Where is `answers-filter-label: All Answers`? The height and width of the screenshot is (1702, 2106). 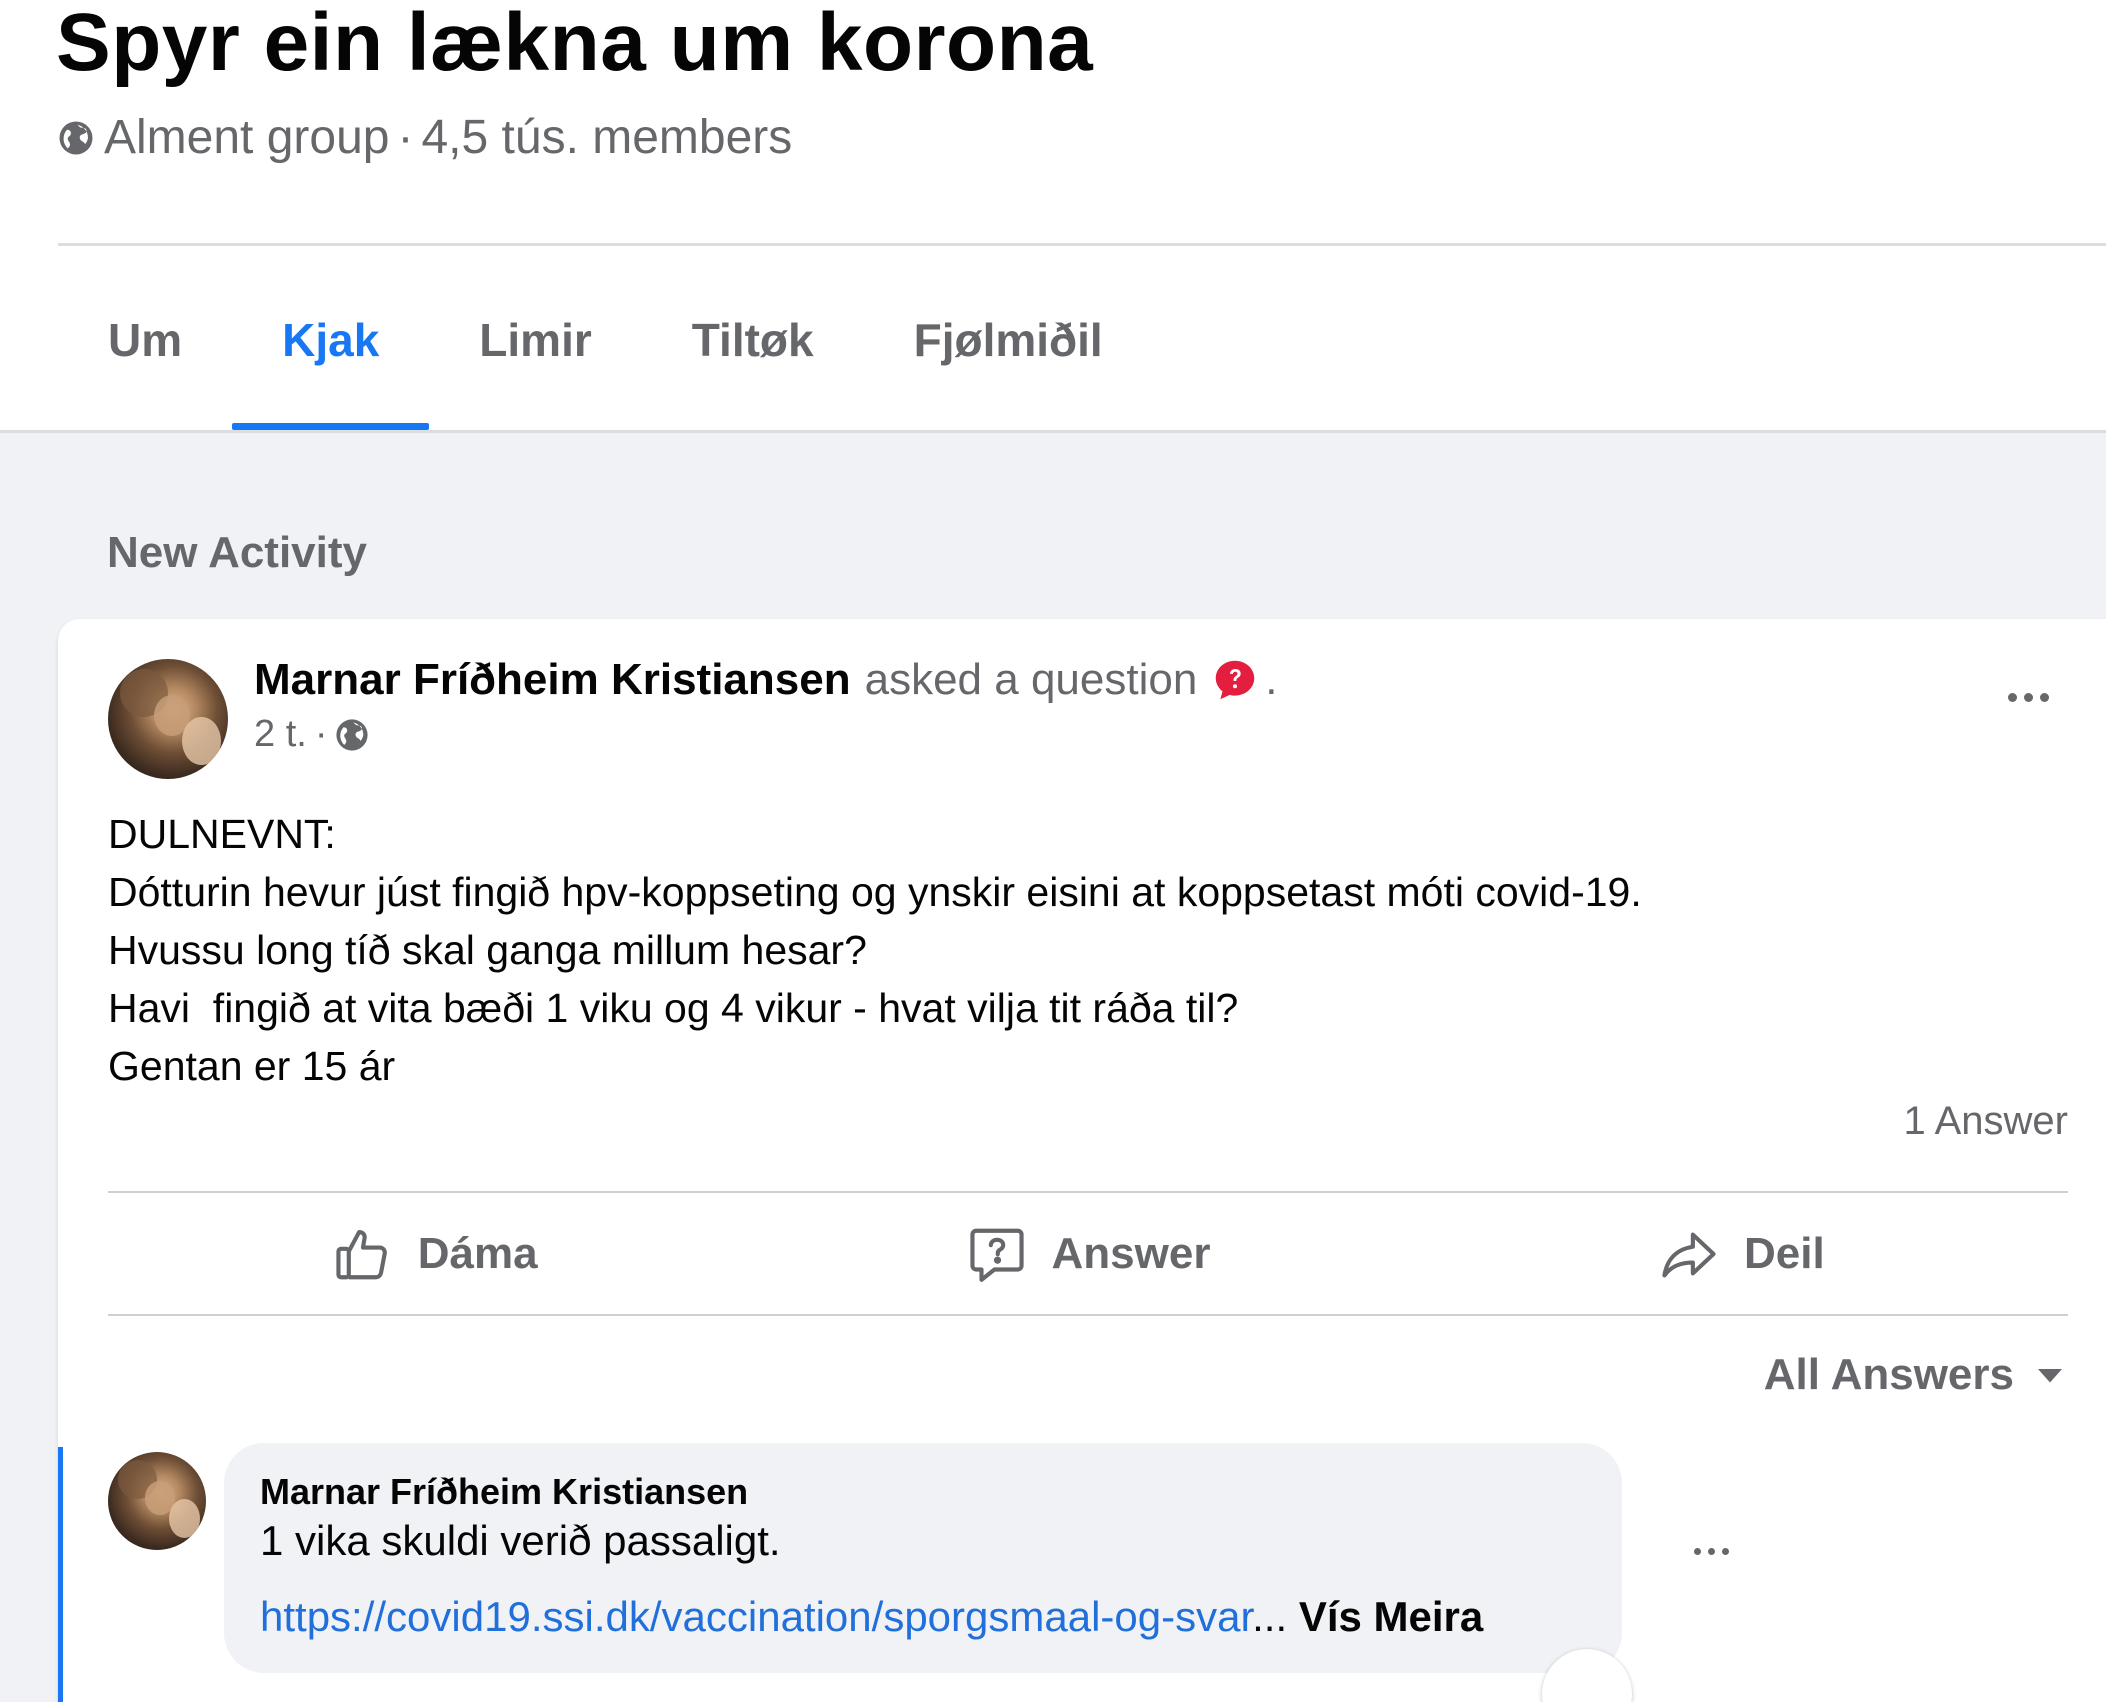 answers-filter-label: All Answers is located at coordinates (1888, 1374).